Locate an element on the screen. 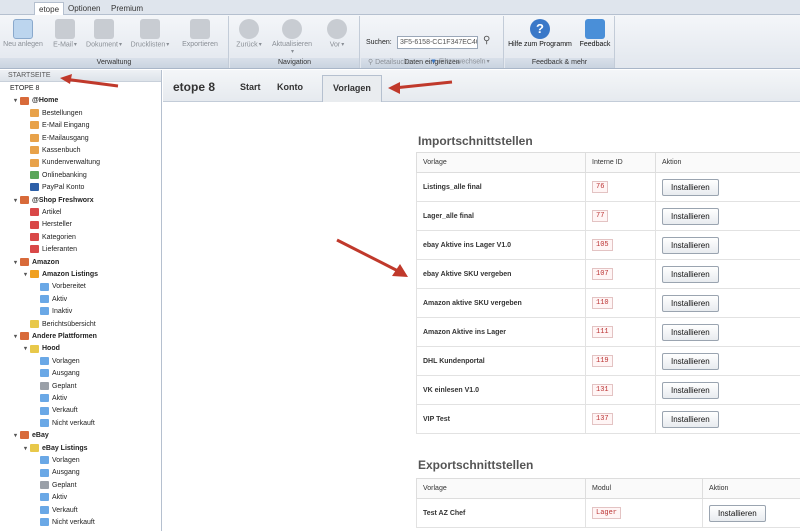  sidebar-item: E-Mailausgang is located at coordinates (56, 139).